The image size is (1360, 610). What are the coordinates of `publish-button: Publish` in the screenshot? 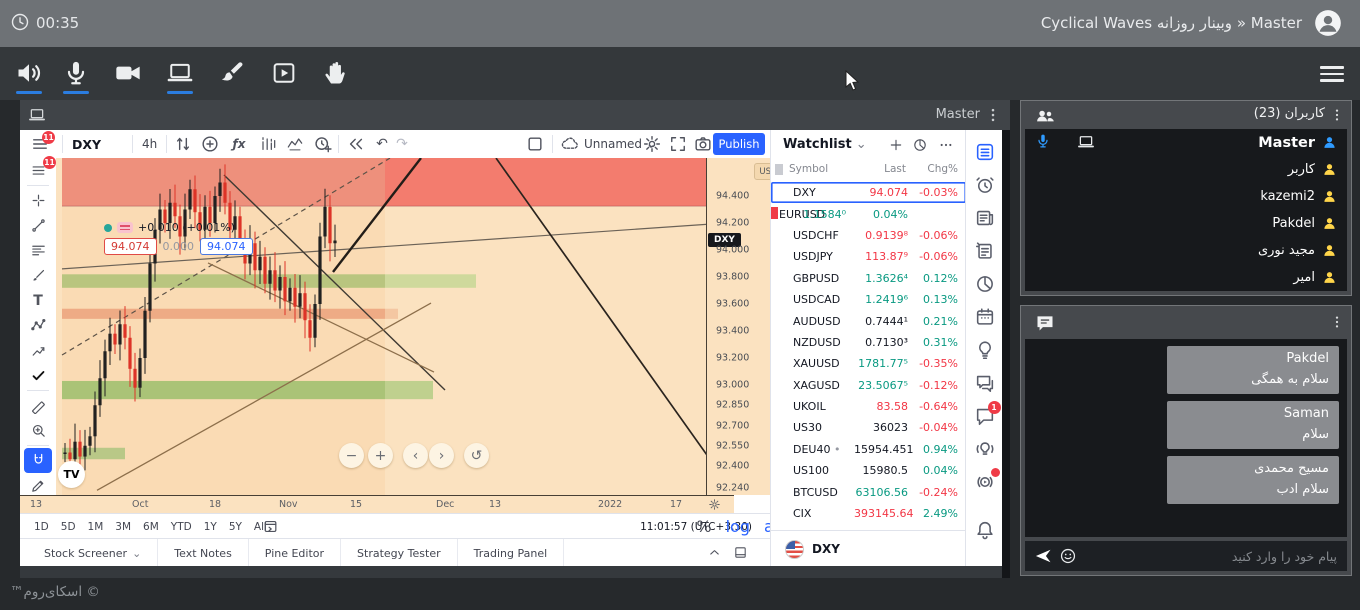 It's located at (739, 144).